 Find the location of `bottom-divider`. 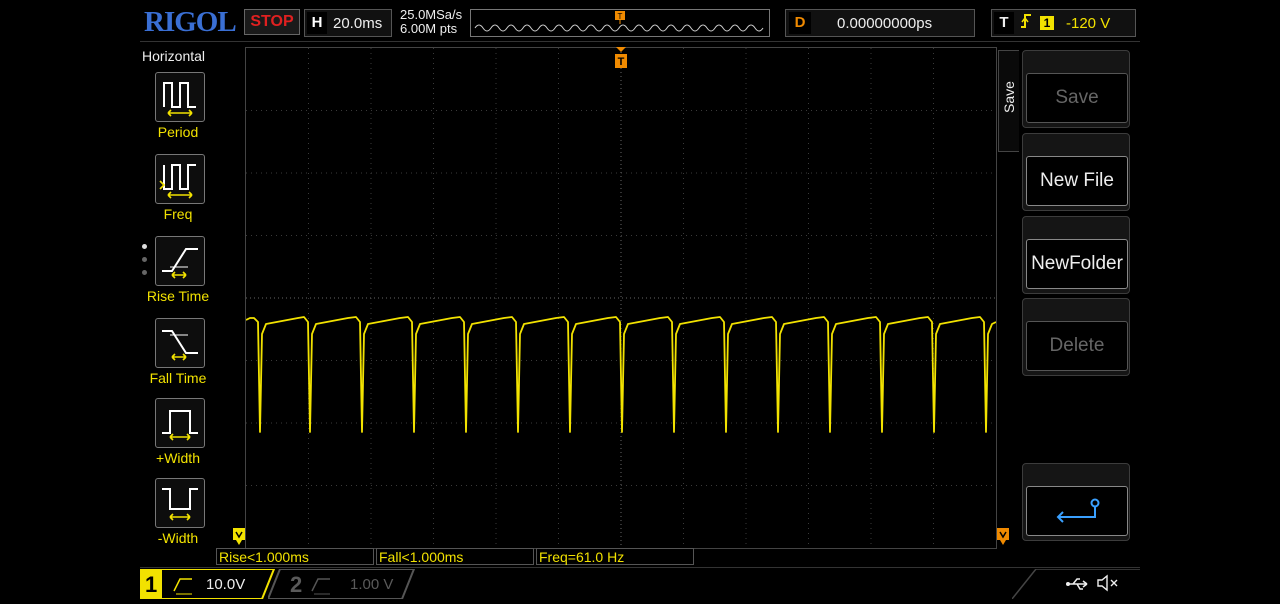

bottom-divider is located at coordinates (640, 567).